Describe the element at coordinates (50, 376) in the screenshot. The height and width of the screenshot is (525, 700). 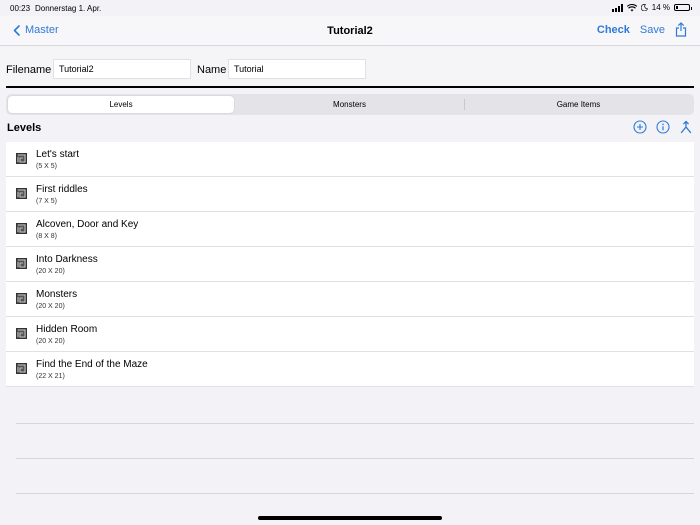
I see `level-size: (22 X 21)` at that location.